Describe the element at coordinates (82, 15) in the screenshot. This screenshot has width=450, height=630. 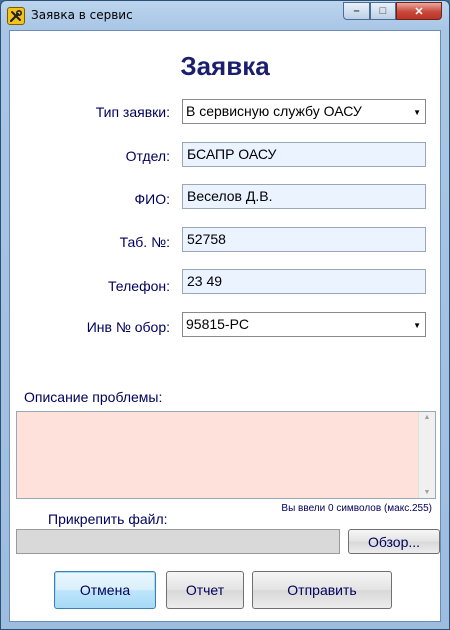
I see `window-title: Заявка в сервис` at that location.